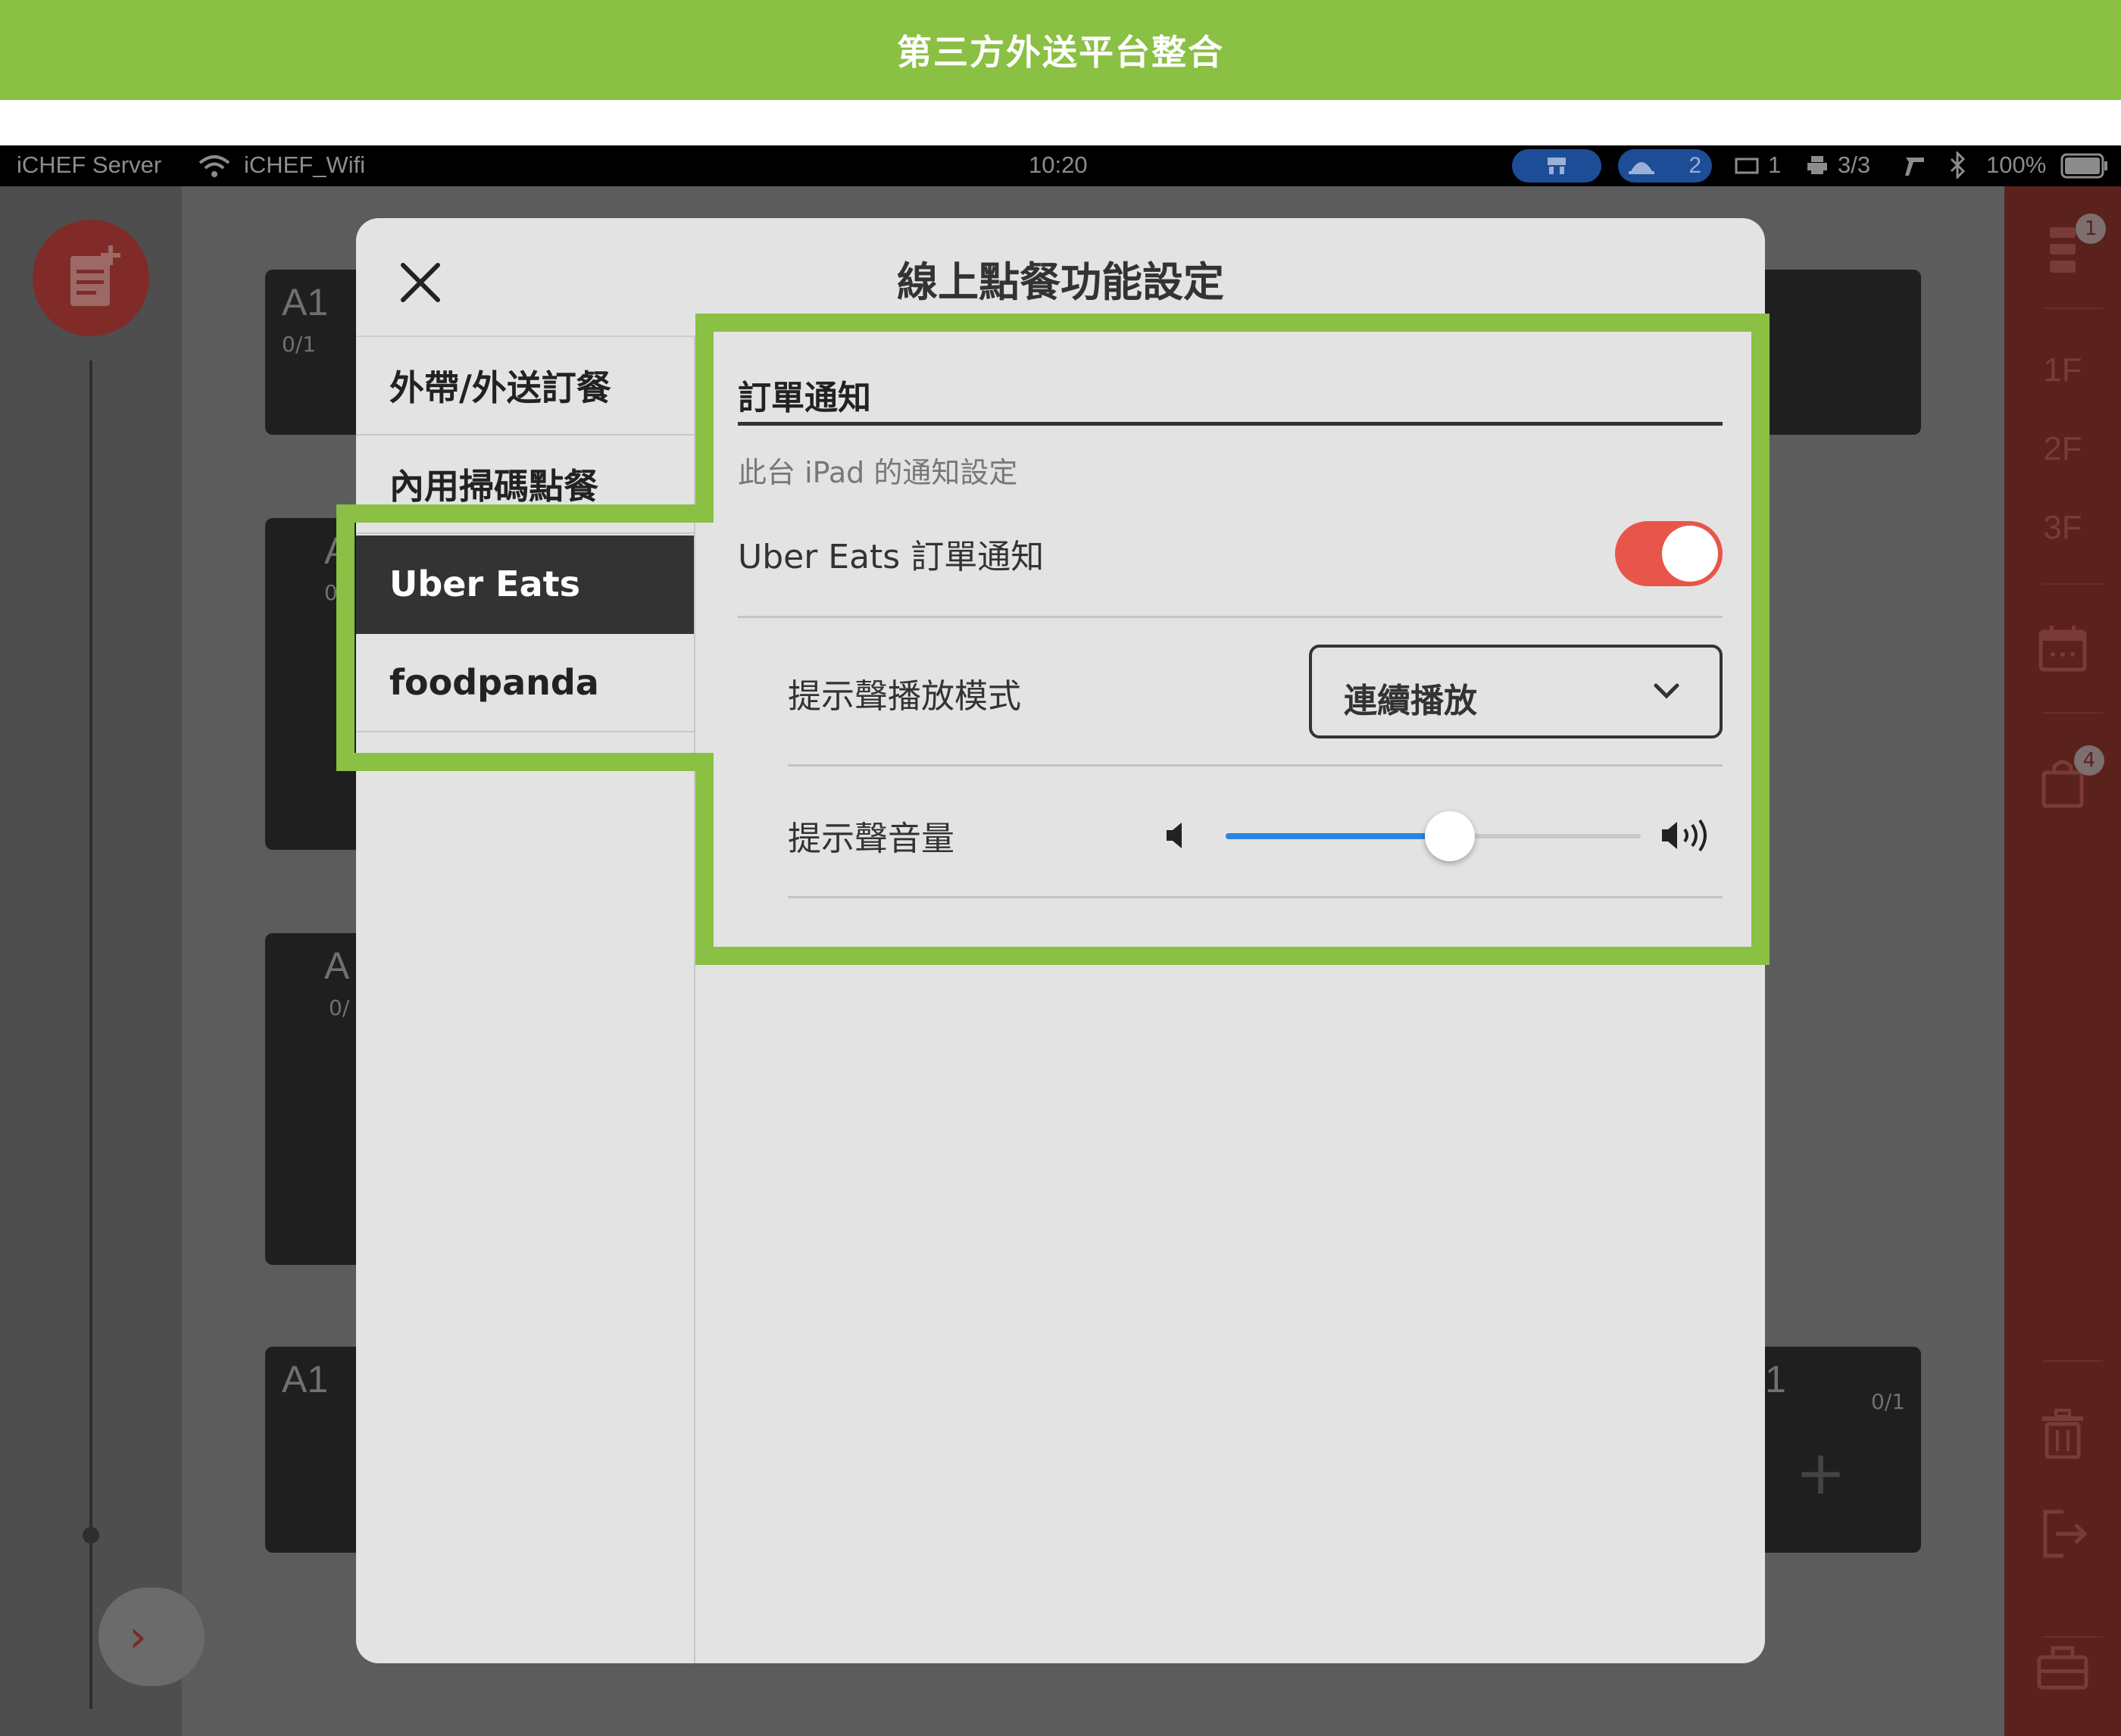  Describe the element at coordinates (878, 472) in the screenshot. I see `section-subtitle: 此台 iPad 的通知設定` at that location.